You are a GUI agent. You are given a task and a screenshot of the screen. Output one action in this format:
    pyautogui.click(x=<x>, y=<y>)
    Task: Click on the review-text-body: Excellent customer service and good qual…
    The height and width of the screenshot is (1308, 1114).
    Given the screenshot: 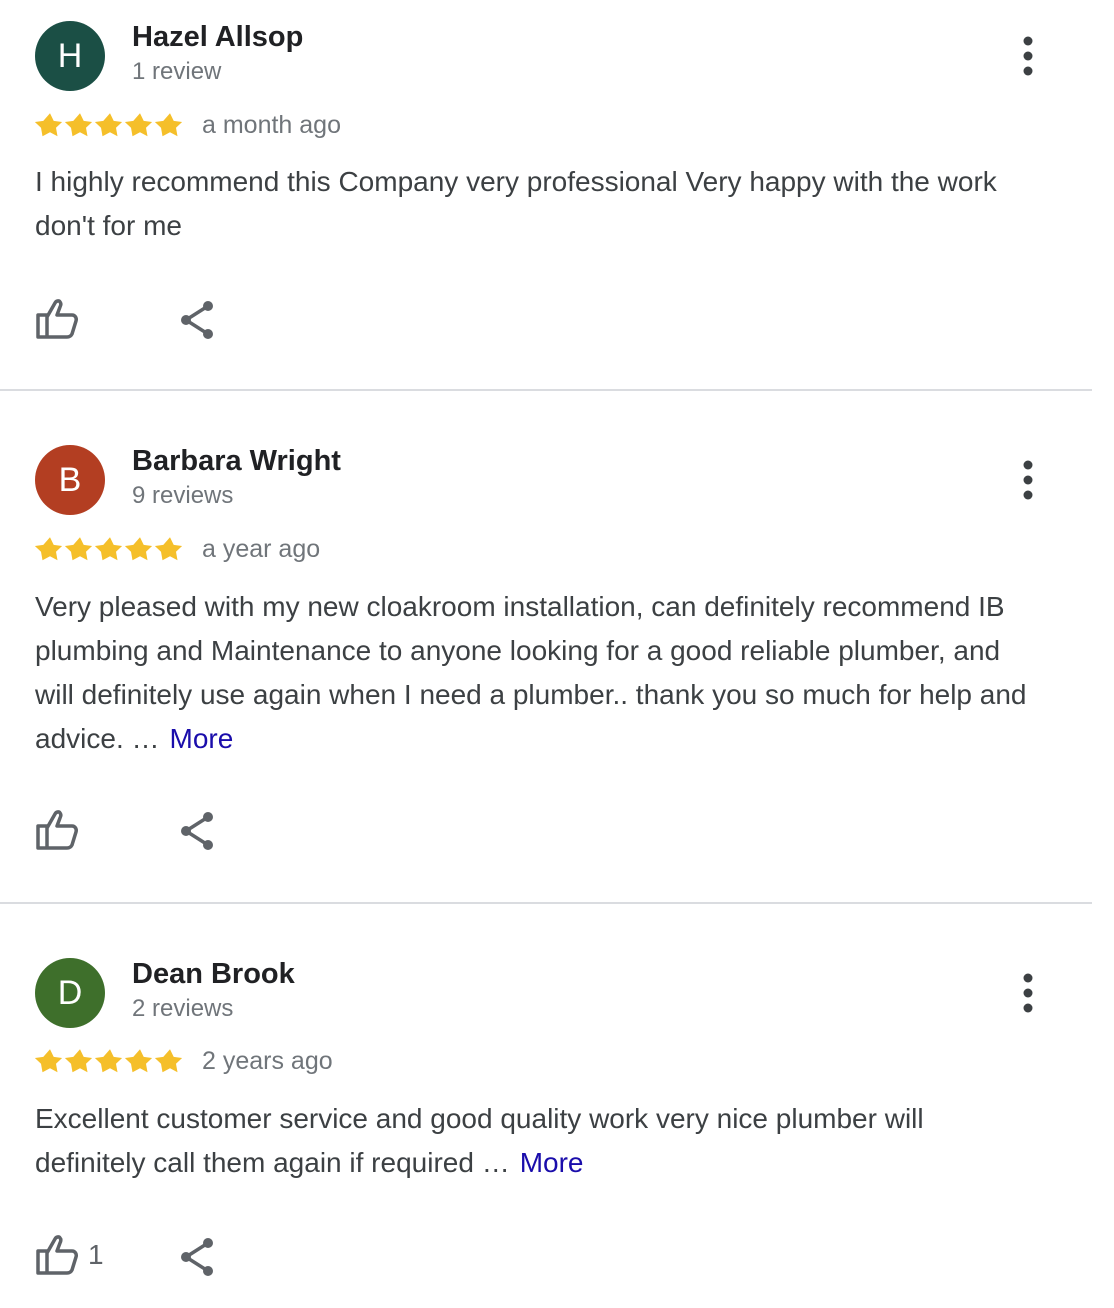 What is the action you would take?
    pyautogui.click(x=479, y=1140)
    